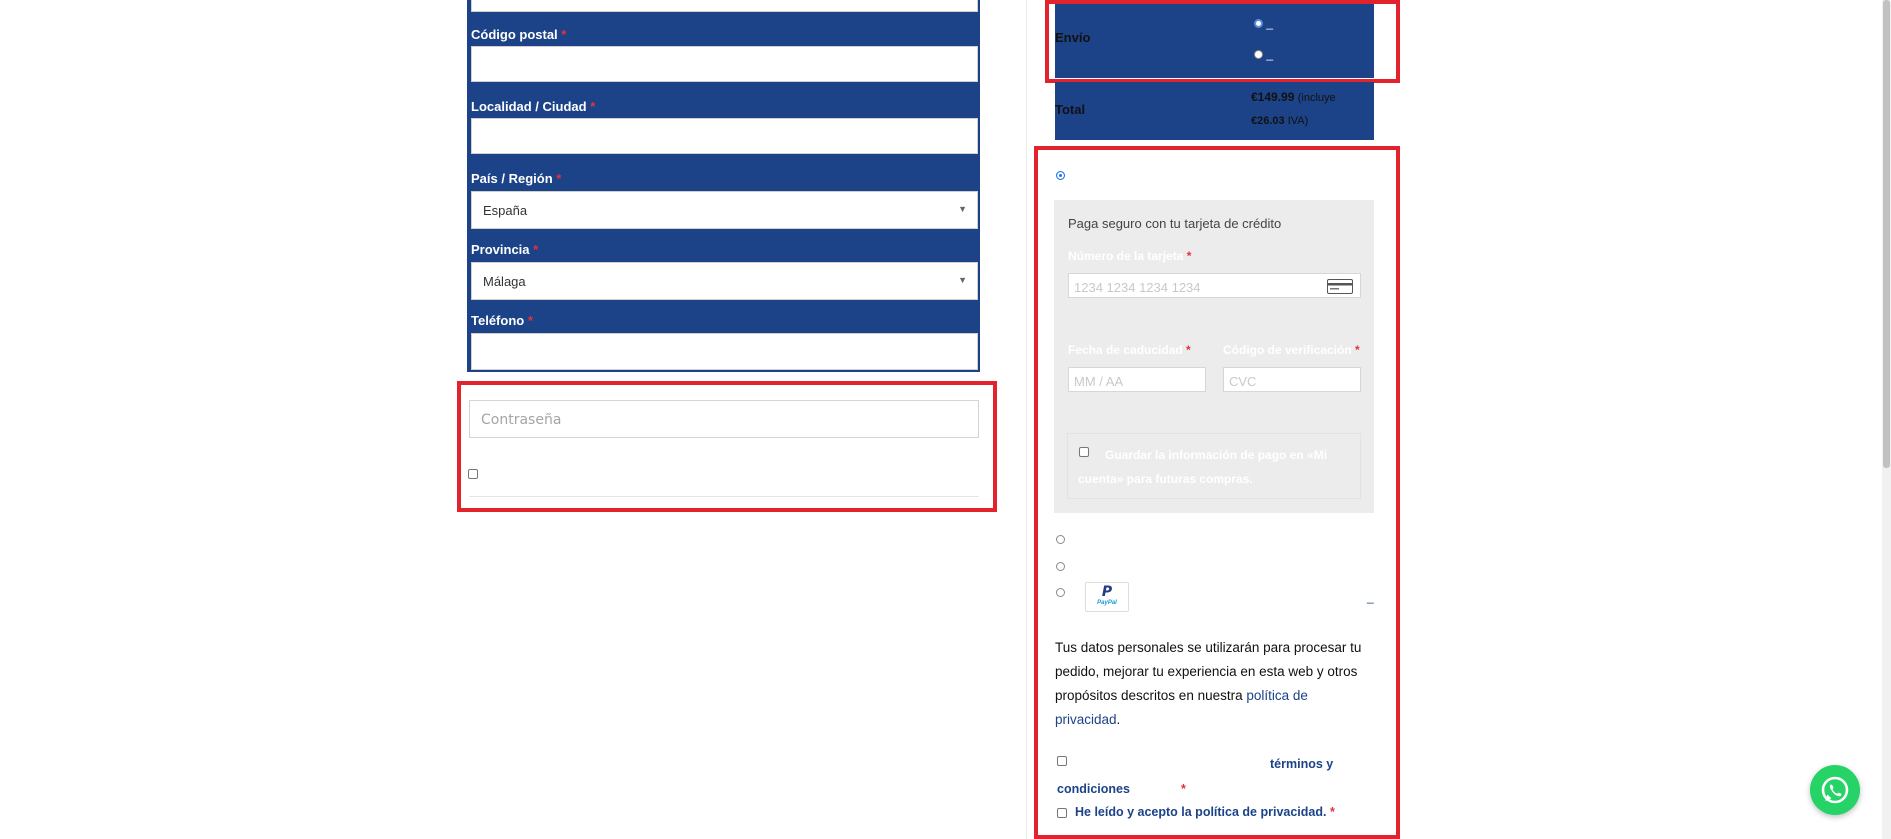 This screenshot has width=1891, height=839. Describe the element at coordinates (505, 249) in the screenshot. I see `province-label: Provincia *` at that location.